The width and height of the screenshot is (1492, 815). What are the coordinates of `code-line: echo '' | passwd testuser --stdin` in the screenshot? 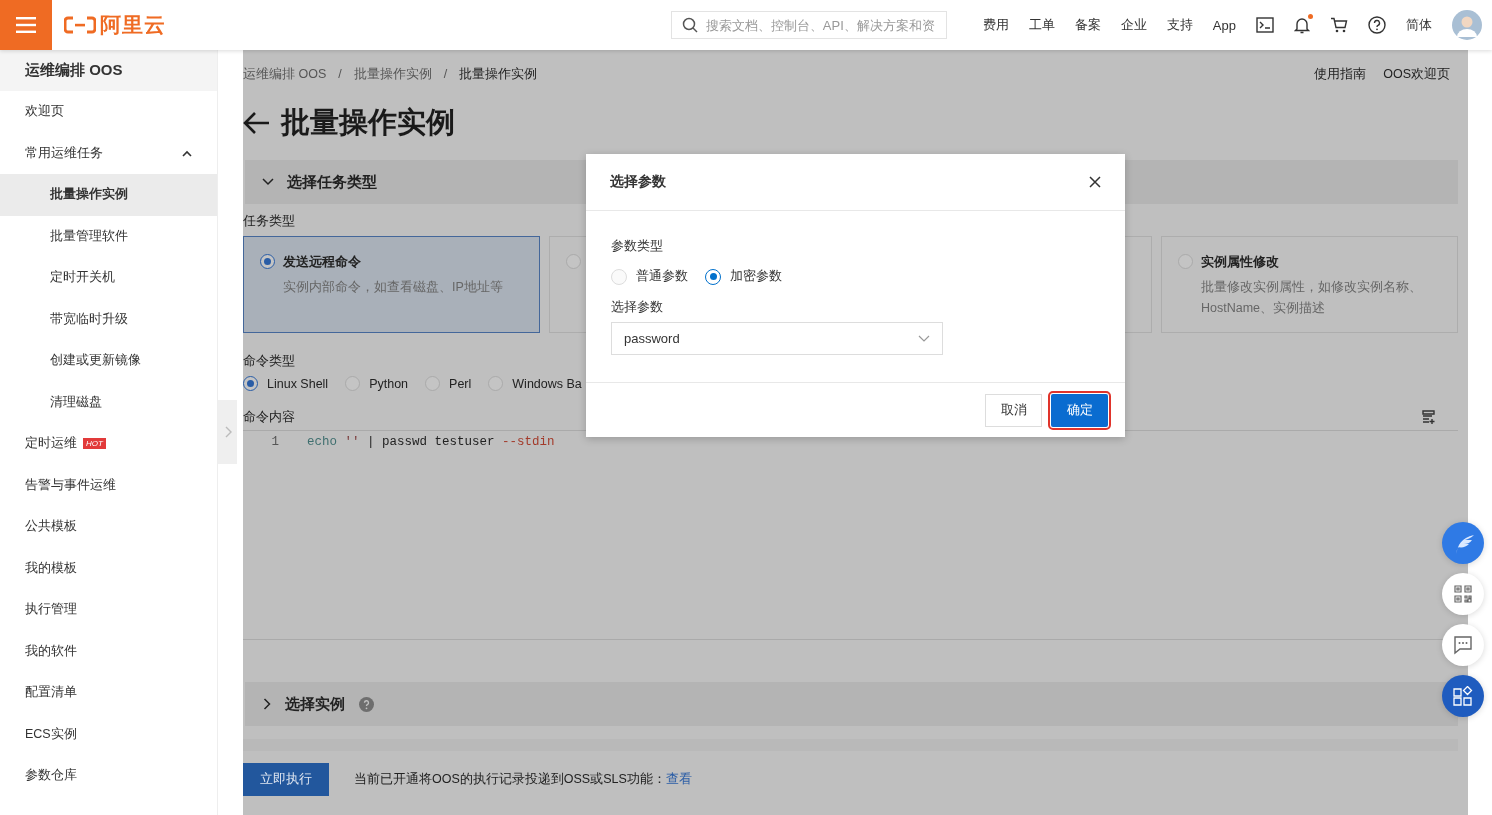 It's located at (431, 442).